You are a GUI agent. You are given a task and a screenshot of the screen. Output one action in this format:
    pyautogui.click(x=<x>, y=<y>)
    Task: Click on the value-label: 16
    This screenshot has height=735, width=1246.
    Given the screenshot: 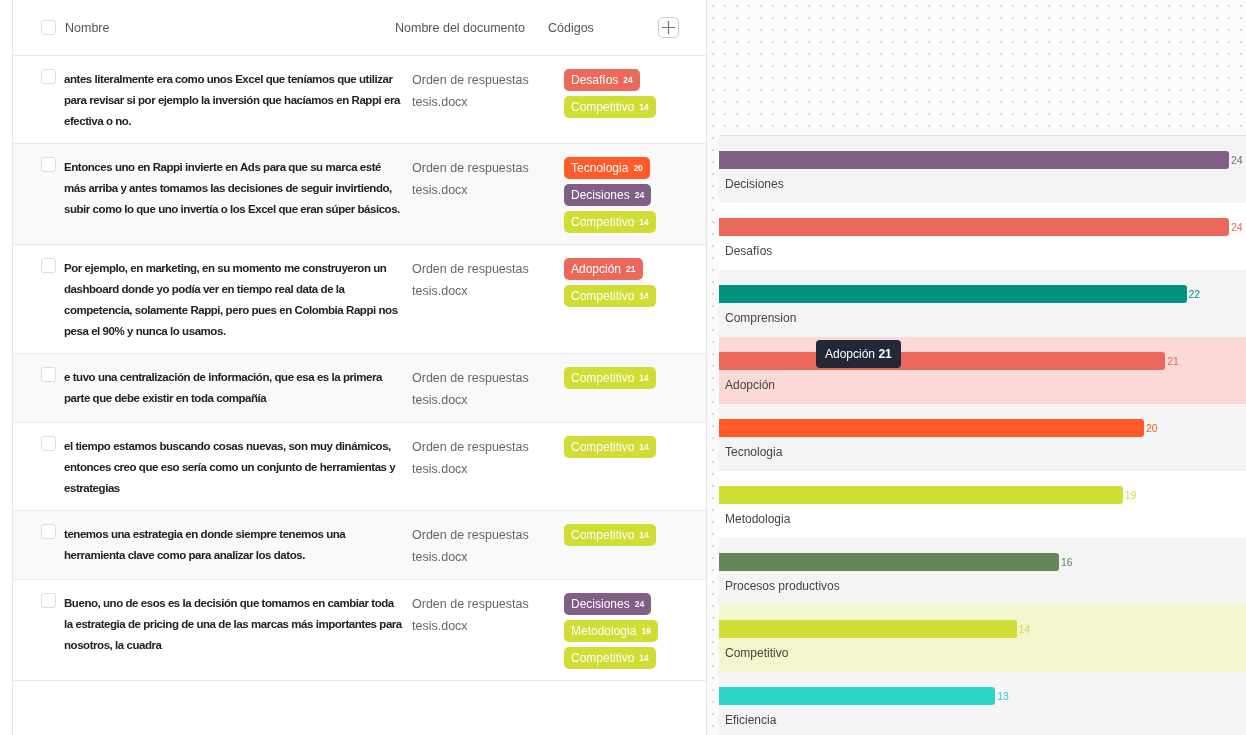 What is the action you would take?
    pyautogui.click(x=1067, y=562)
    